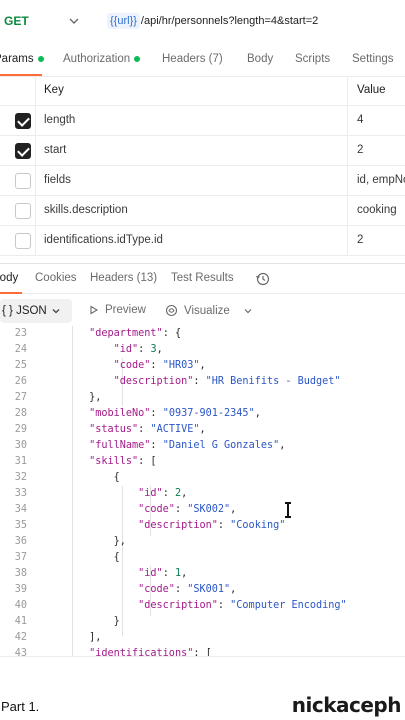 The image size is (405, 720). I want to click on code-line: 23 "department": {, so click(202, 335).